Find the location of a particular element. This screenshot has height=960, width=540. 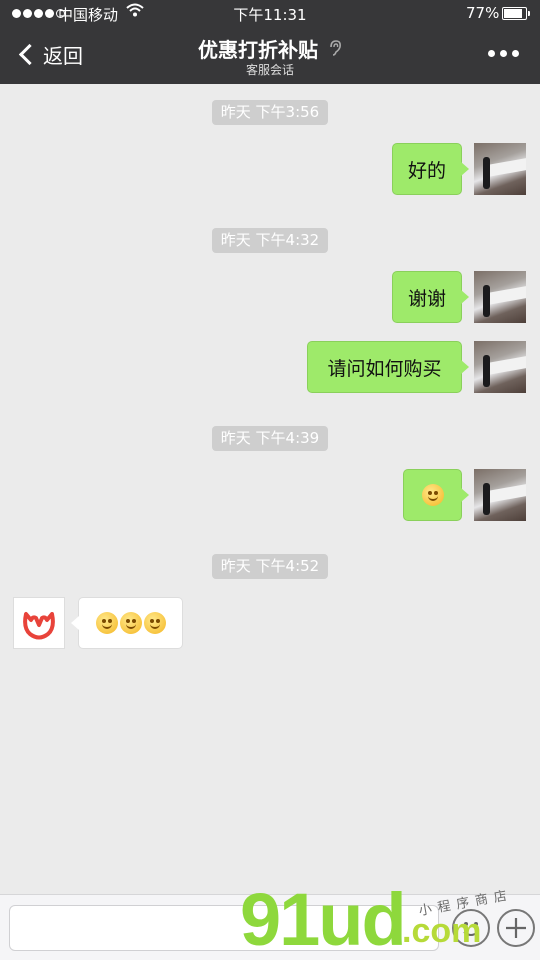

nav-bar: 返回 优惠打折补贴 客服会话 is located at coordinates (270, 56).